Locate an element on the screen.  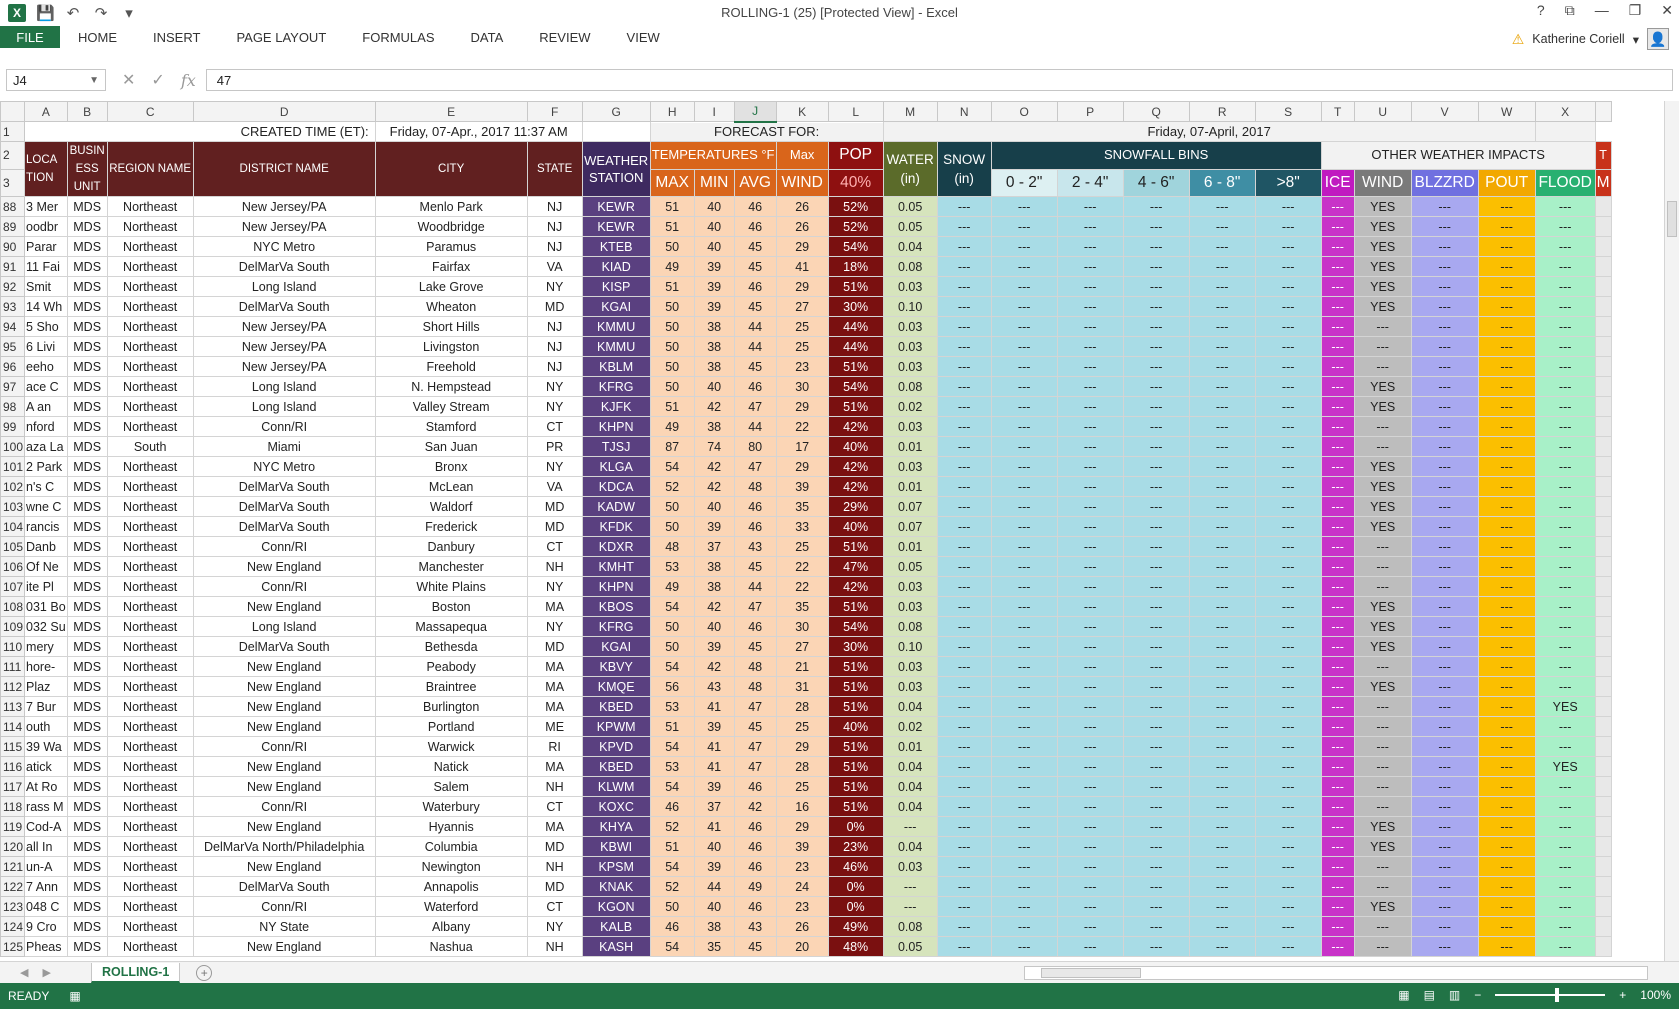
pop-cell: 51% is located at coordinates (855, 406).